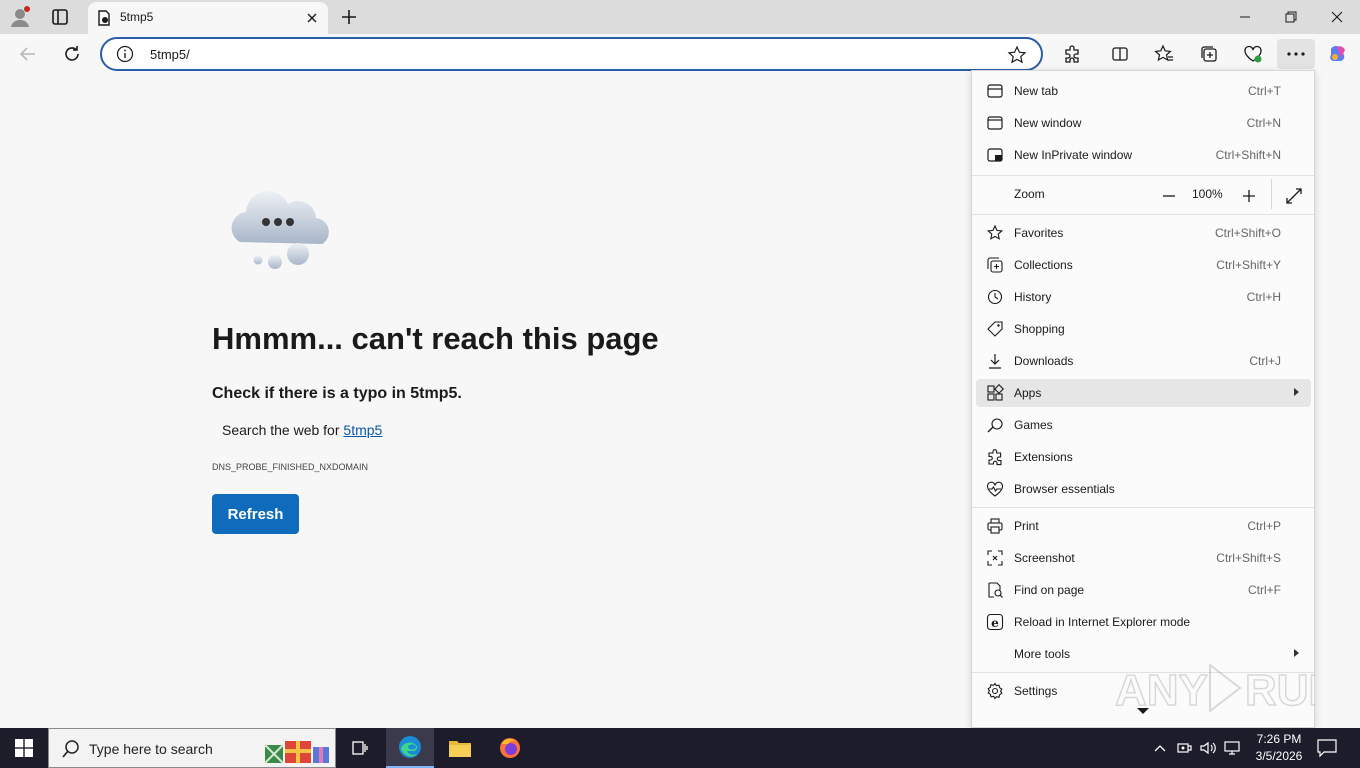 Image resolution: width=1360 pixels, height=768 pixels. Describe the element at coordinates (1184, 748) in the screenshot. I see `network-icon` at that location.